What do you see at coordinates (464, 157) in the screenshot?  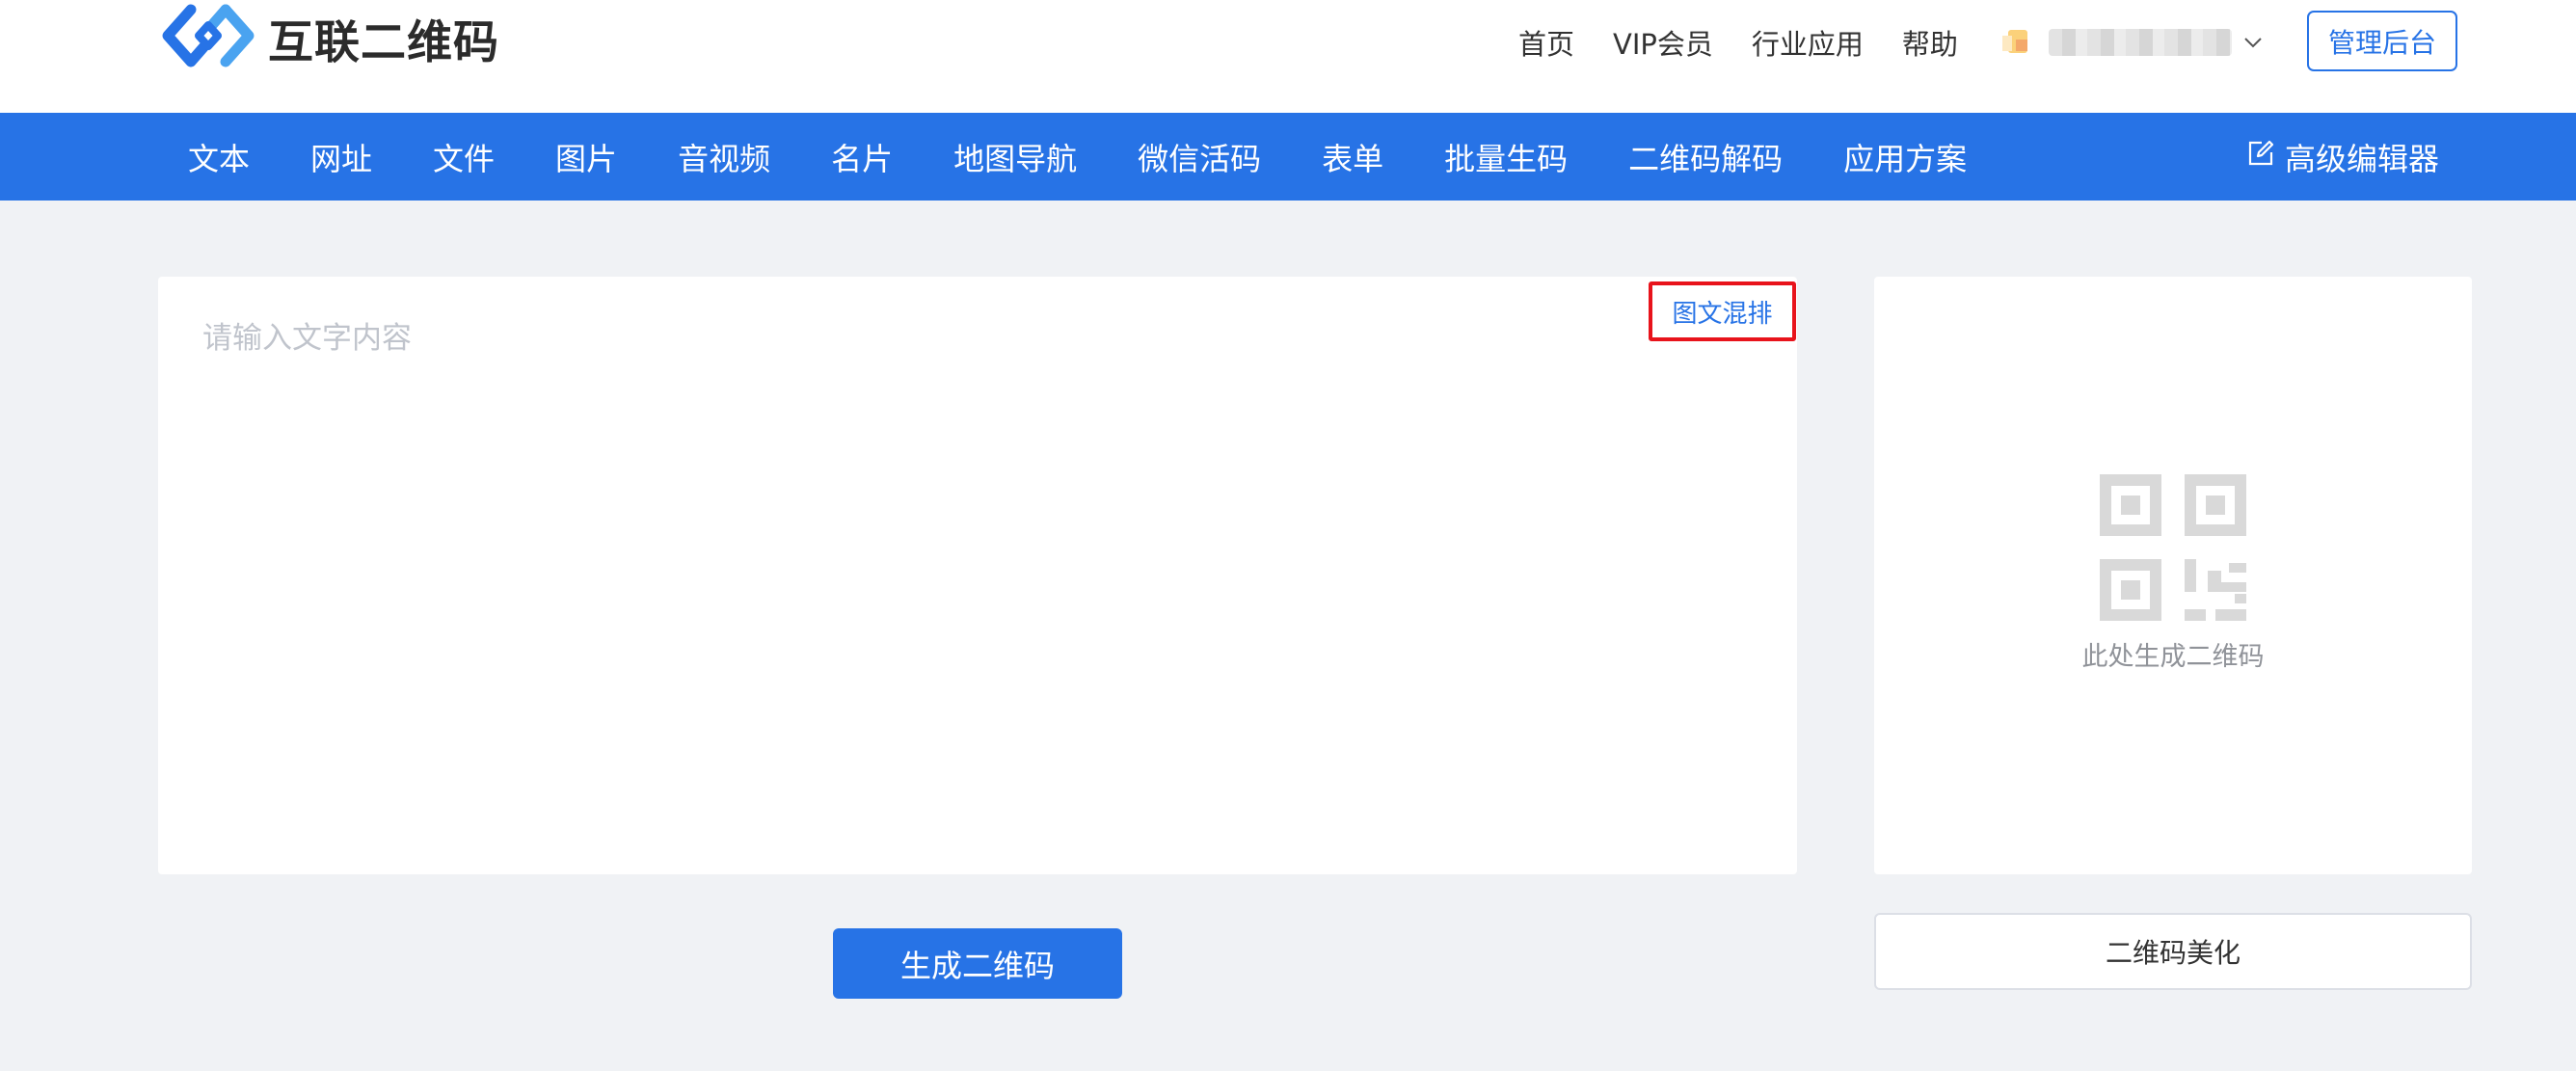 I see `tab-file: 文件` at bounding box center [464, 157].